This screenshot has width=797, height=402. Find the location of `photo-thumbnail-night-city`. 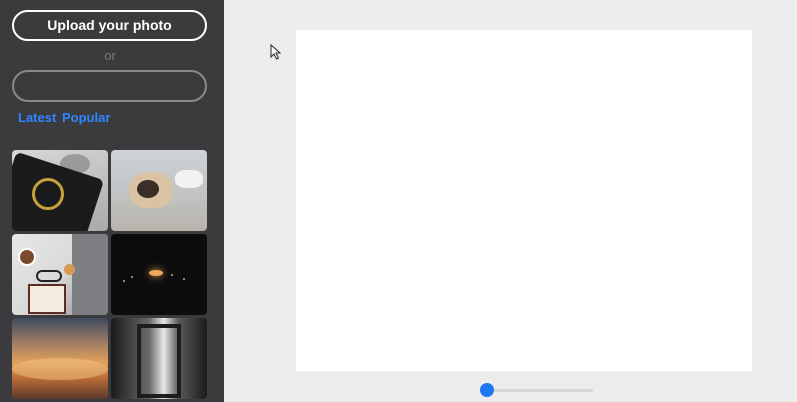

photo-thumbnail-night-city is located at coordinates (159, 274).